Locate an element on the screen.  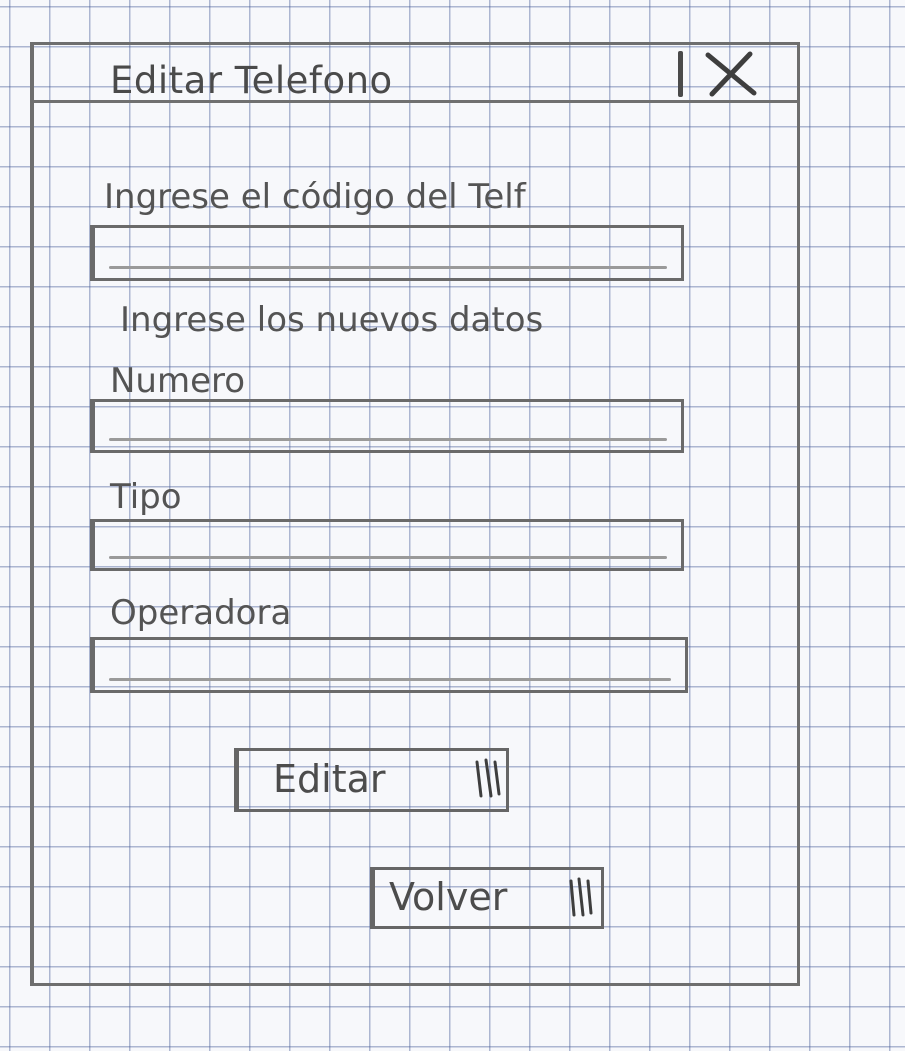
operadora-input is located at coordinates (389, 665).